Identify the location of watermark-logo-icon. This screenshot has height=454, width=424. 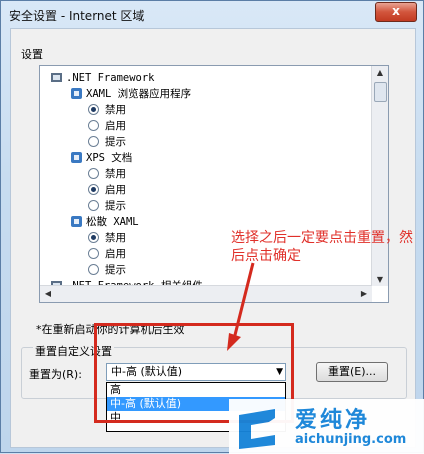
(259, 429).